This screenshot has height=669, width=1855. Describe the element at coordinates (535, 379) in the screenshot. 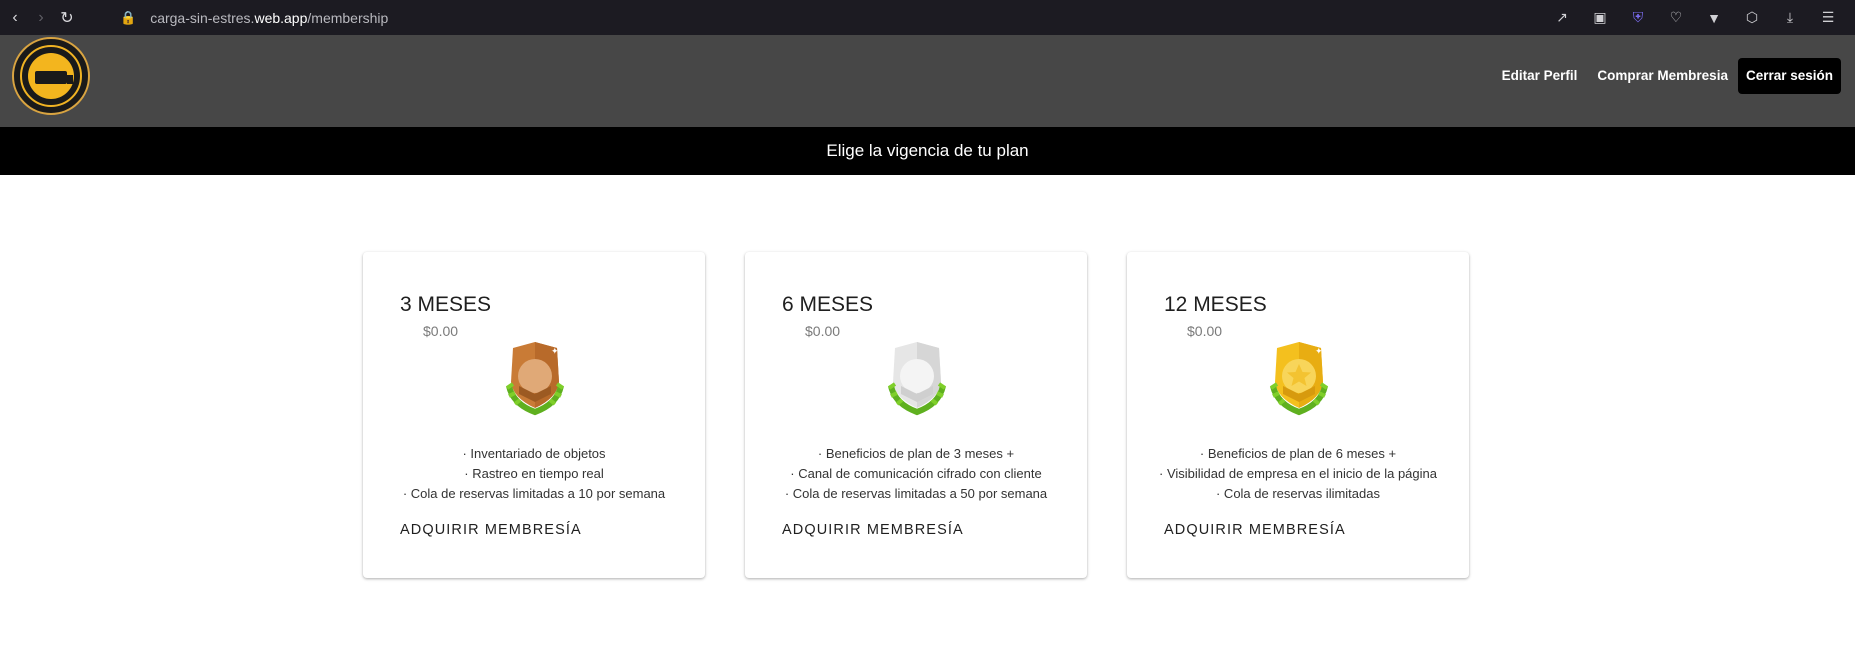

I see `bronze-badge-icon: ✦` at that location.